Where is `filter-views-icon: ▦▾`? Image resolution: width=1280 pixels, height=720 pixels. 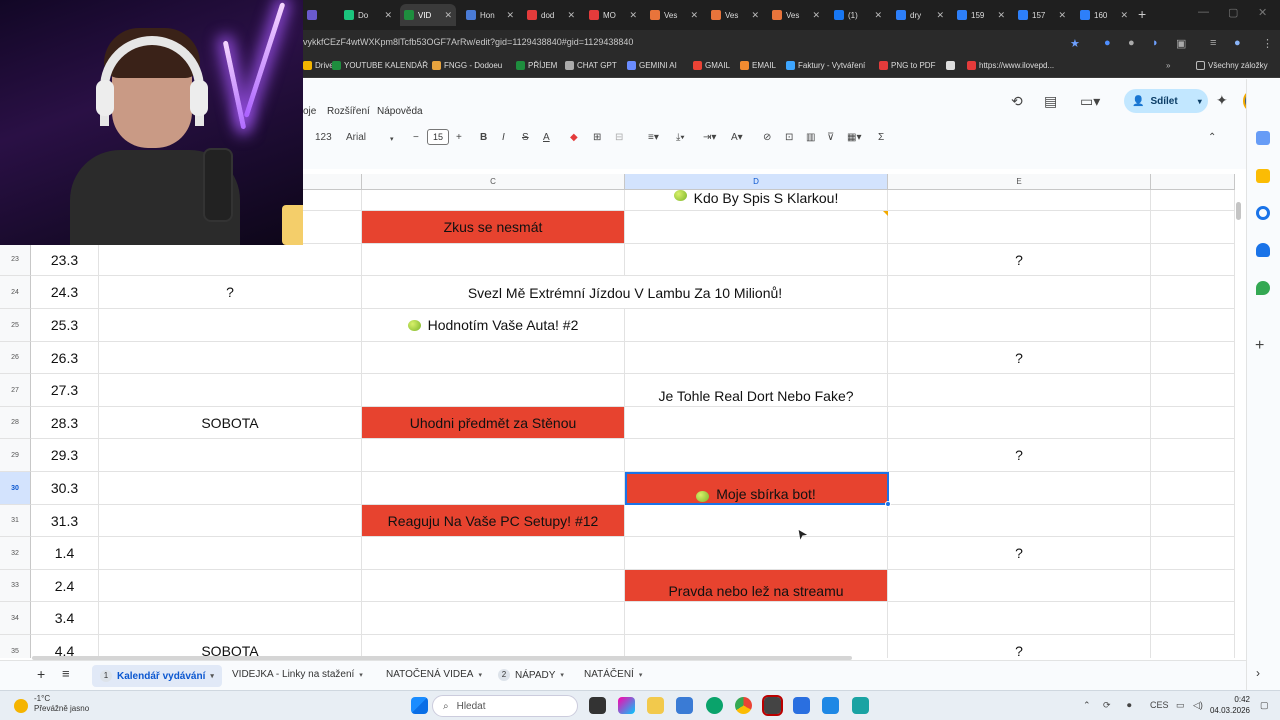 filter-views-icon: ▦▾ is located at coordinates (854, 137).